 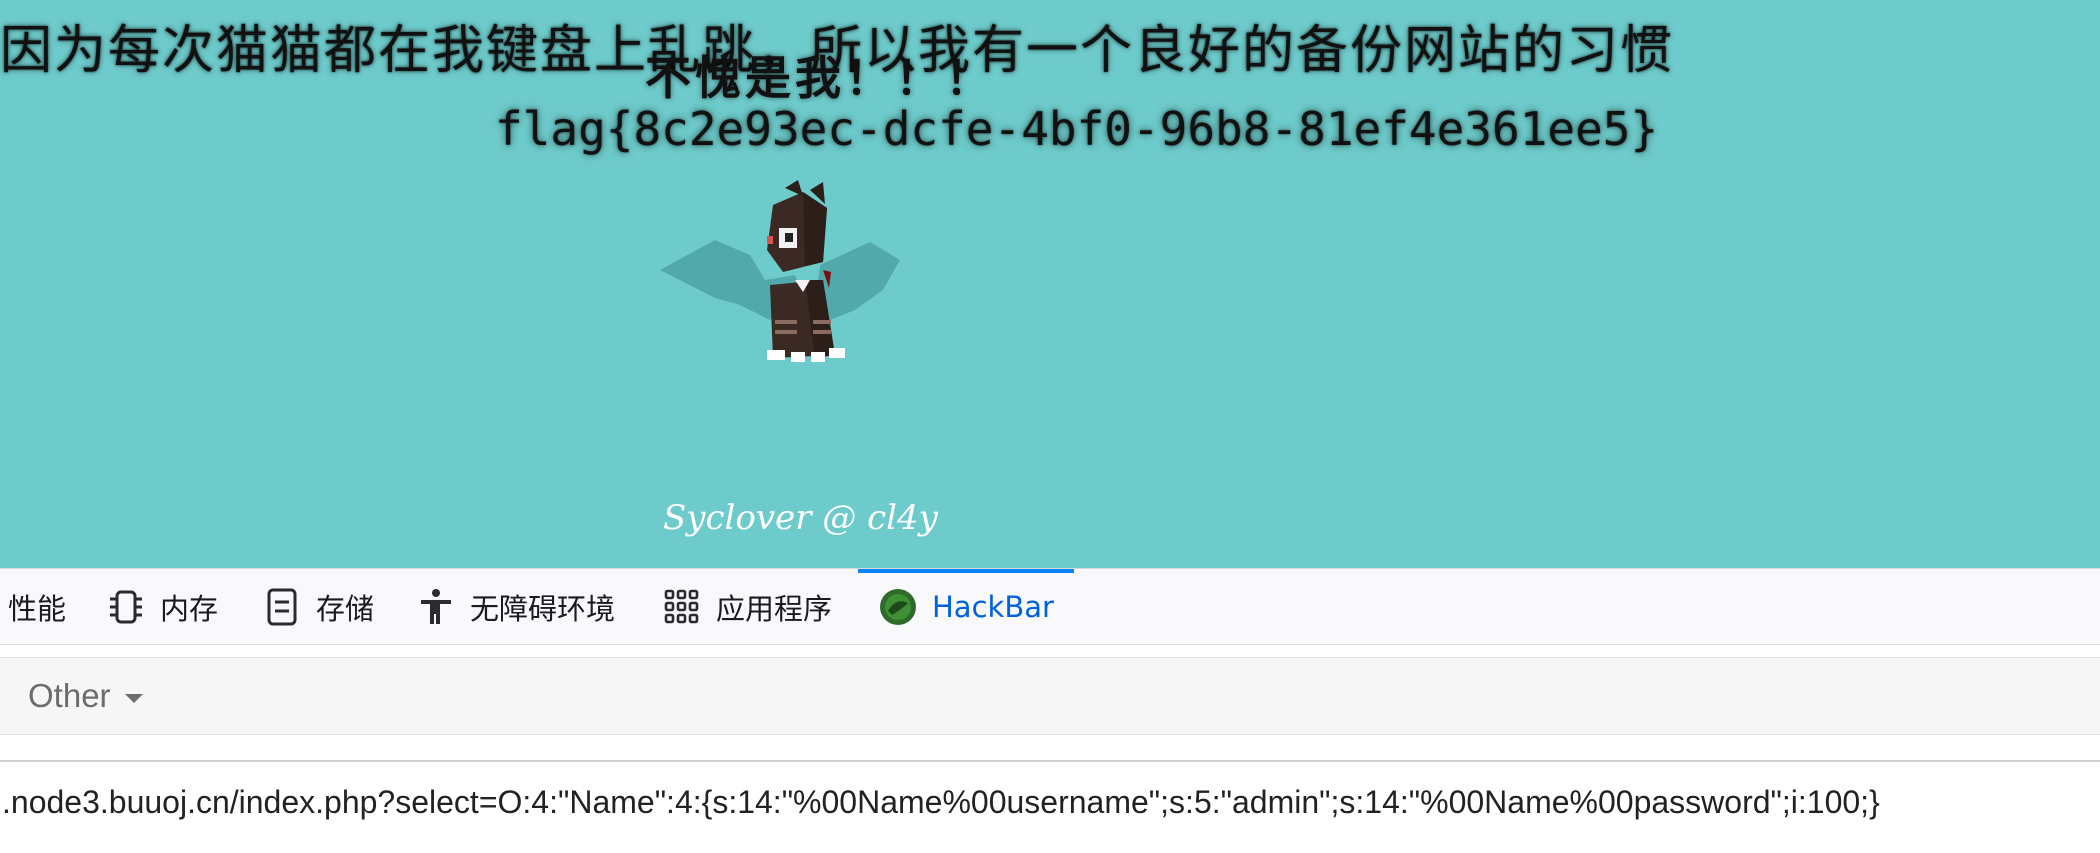 What do you see at coordinates (189, 608) in the screenshot?
I see `tab-label: 内存` at bounding box center [189, 608].